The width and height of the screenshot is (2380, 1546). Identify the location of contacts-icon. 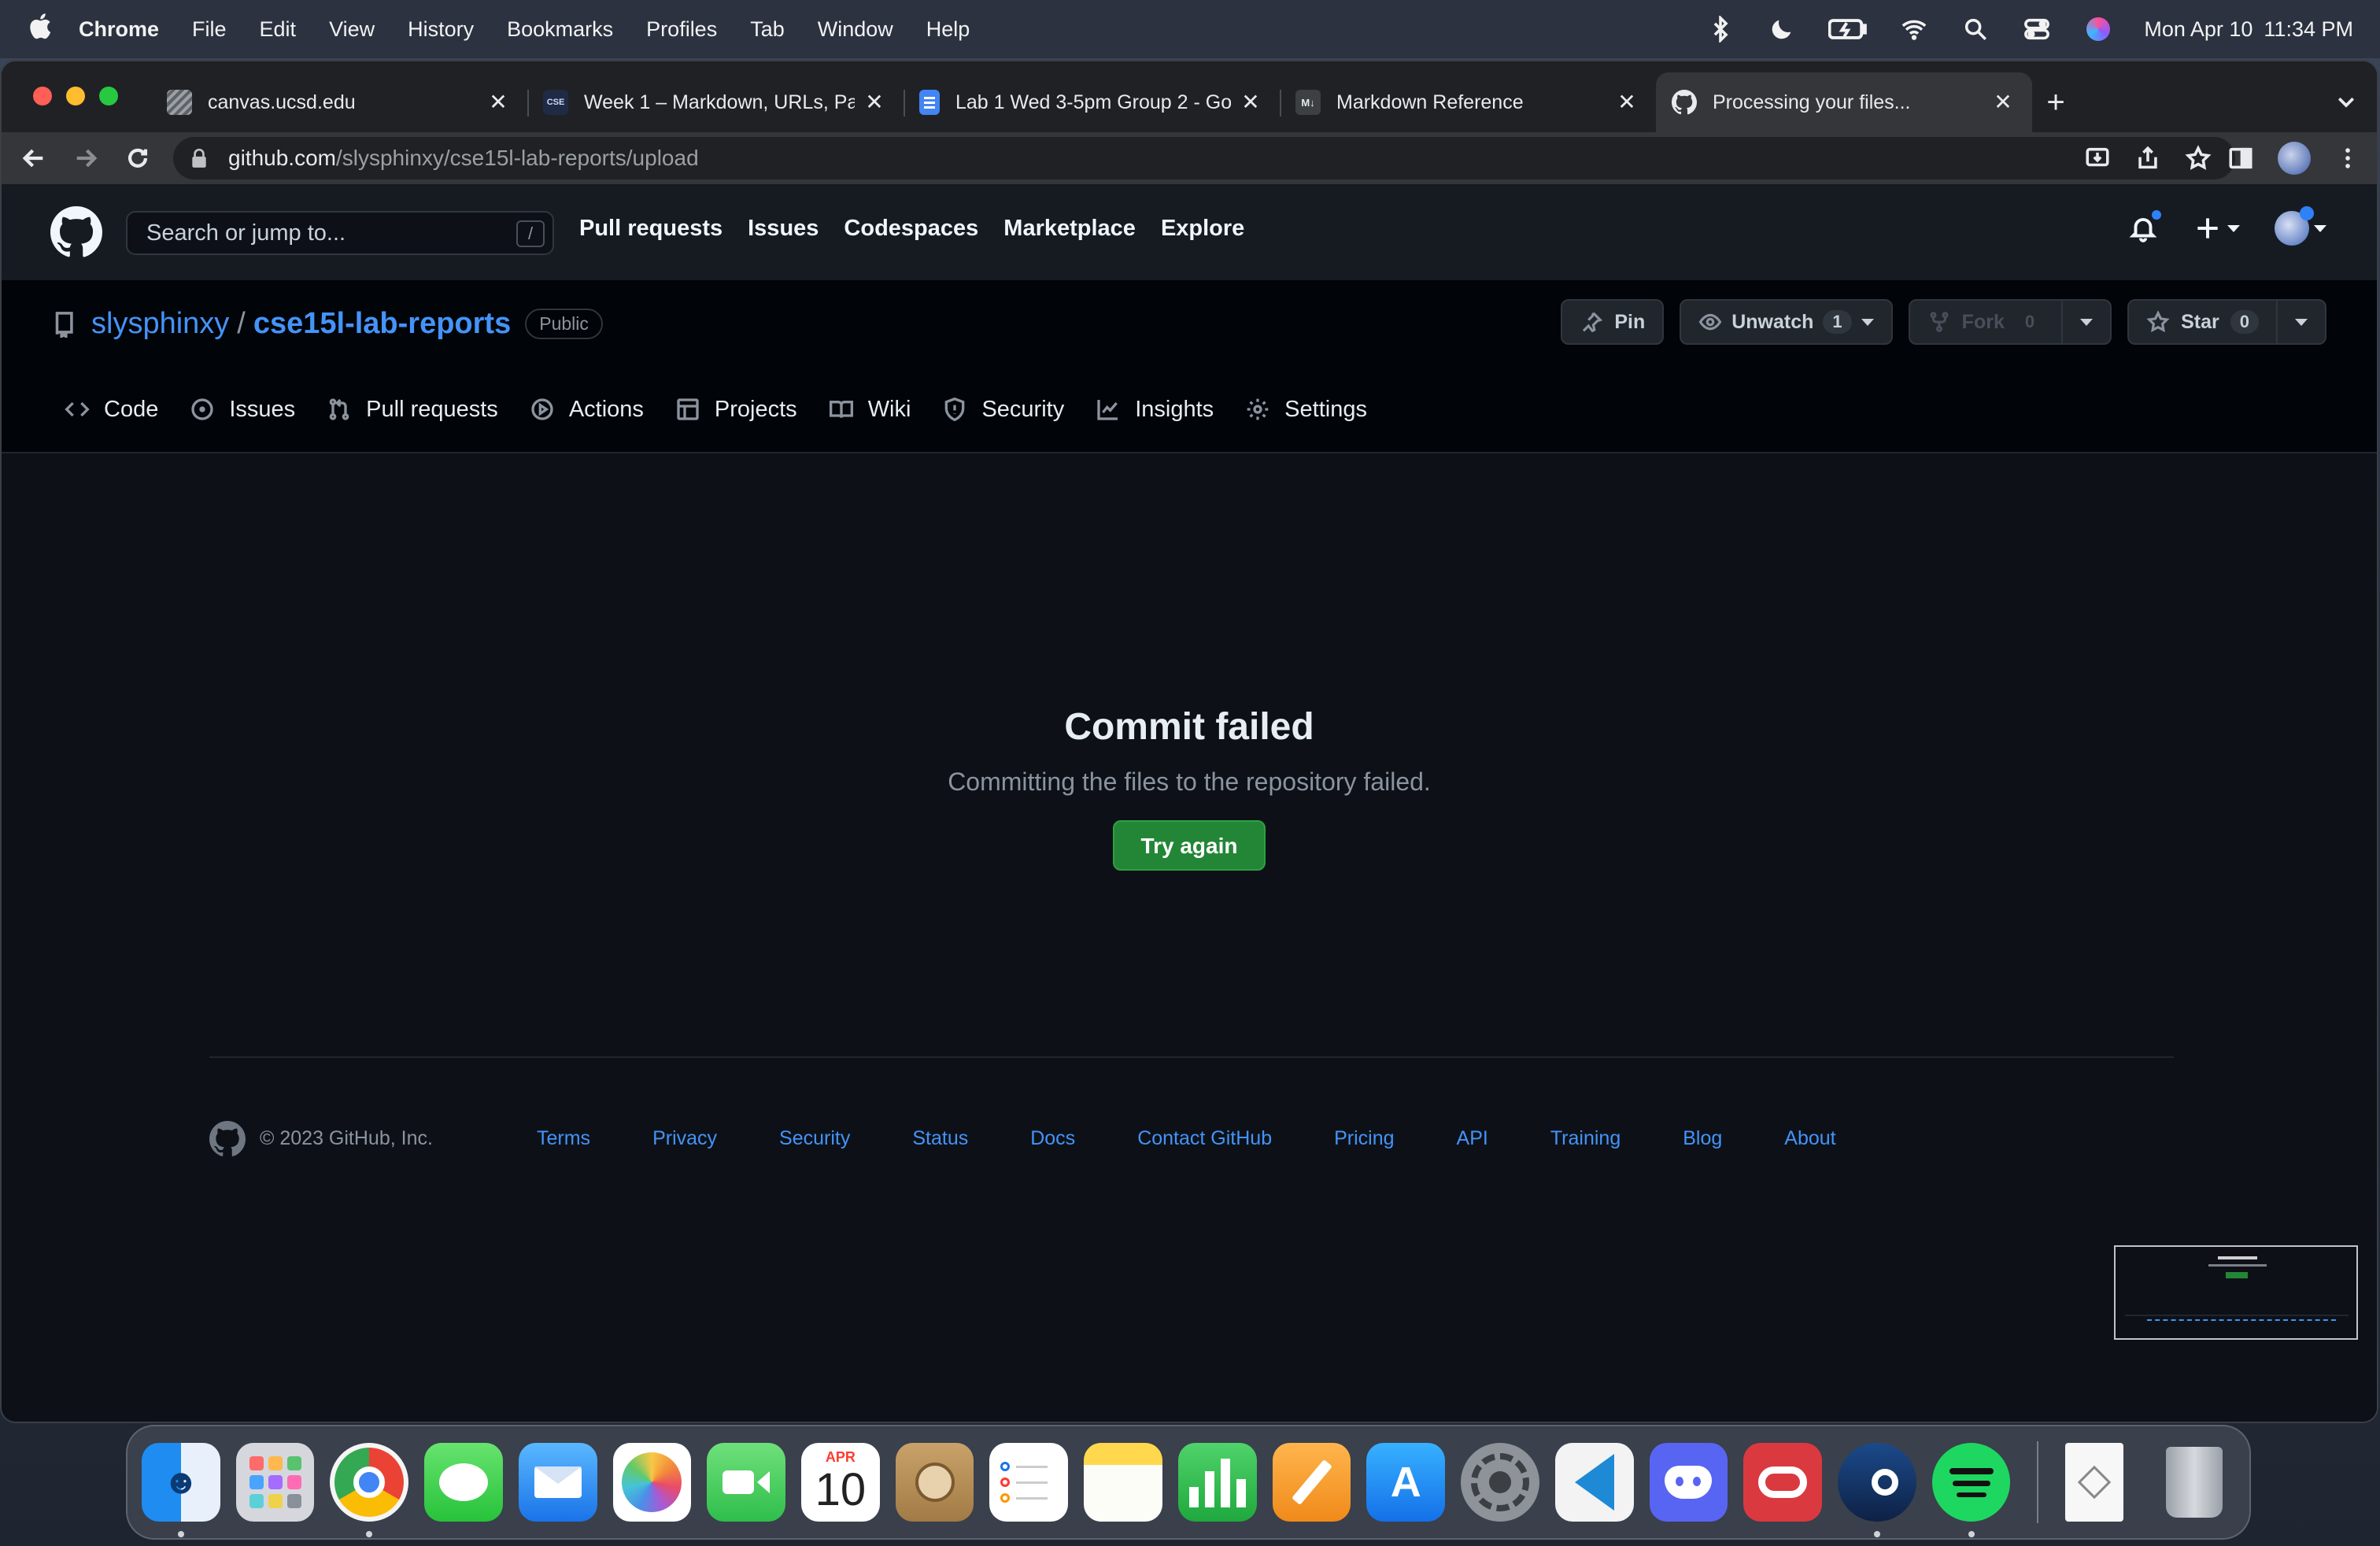
(934, 1482).